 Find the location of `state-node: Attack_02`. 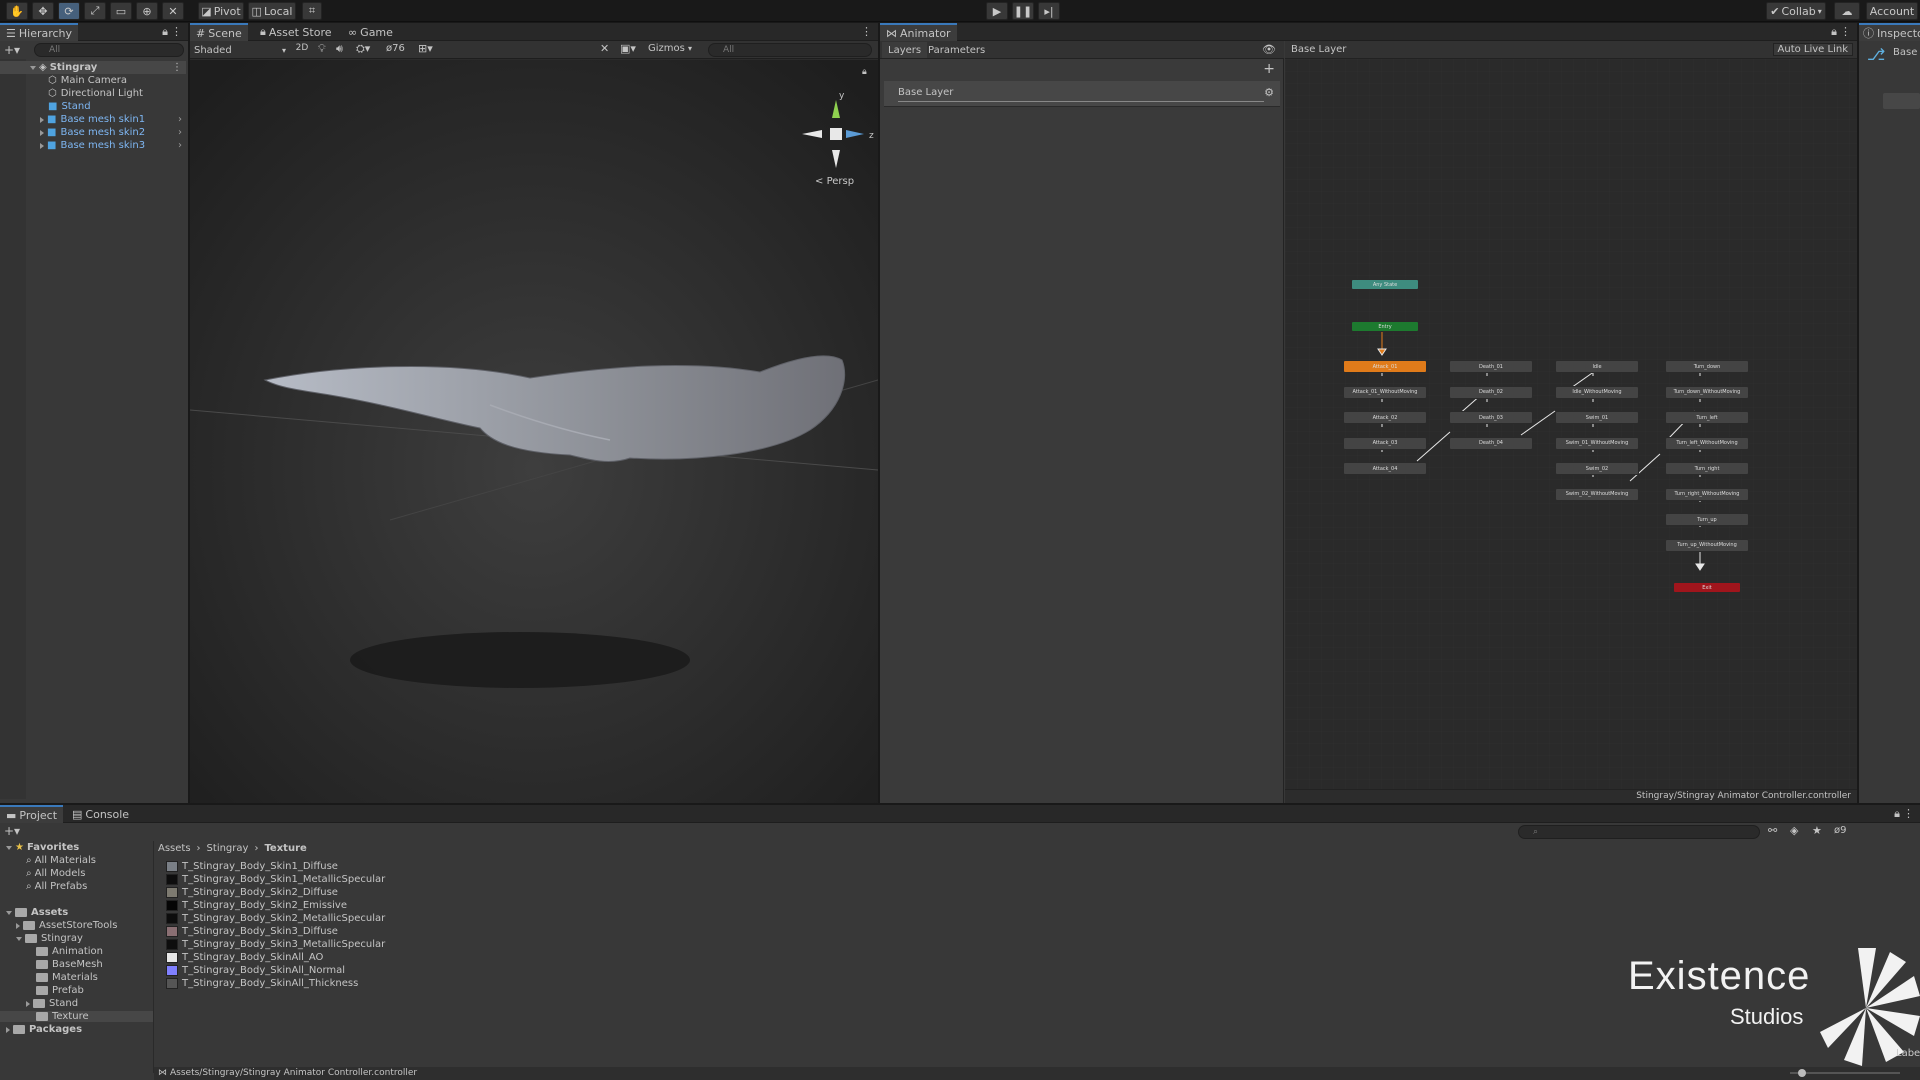

state-node: Attack_02 is located at coordinates (1385, 417).